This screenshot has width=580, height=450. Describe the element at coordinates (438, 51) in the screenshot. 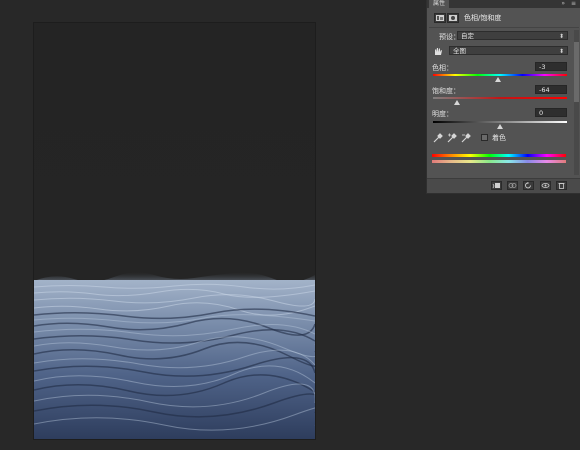

I see `target-adjustment-hand-icon` at that location.